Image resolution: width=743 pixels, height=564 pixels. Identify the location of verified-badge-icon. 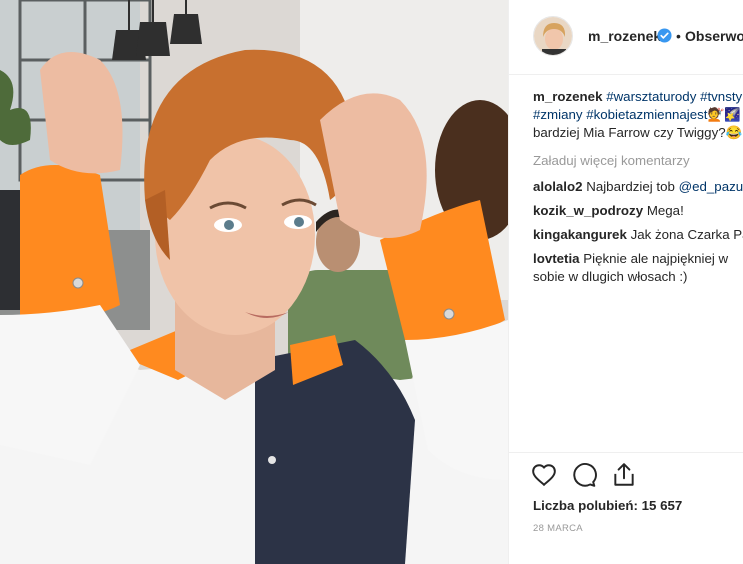
(664, 35).